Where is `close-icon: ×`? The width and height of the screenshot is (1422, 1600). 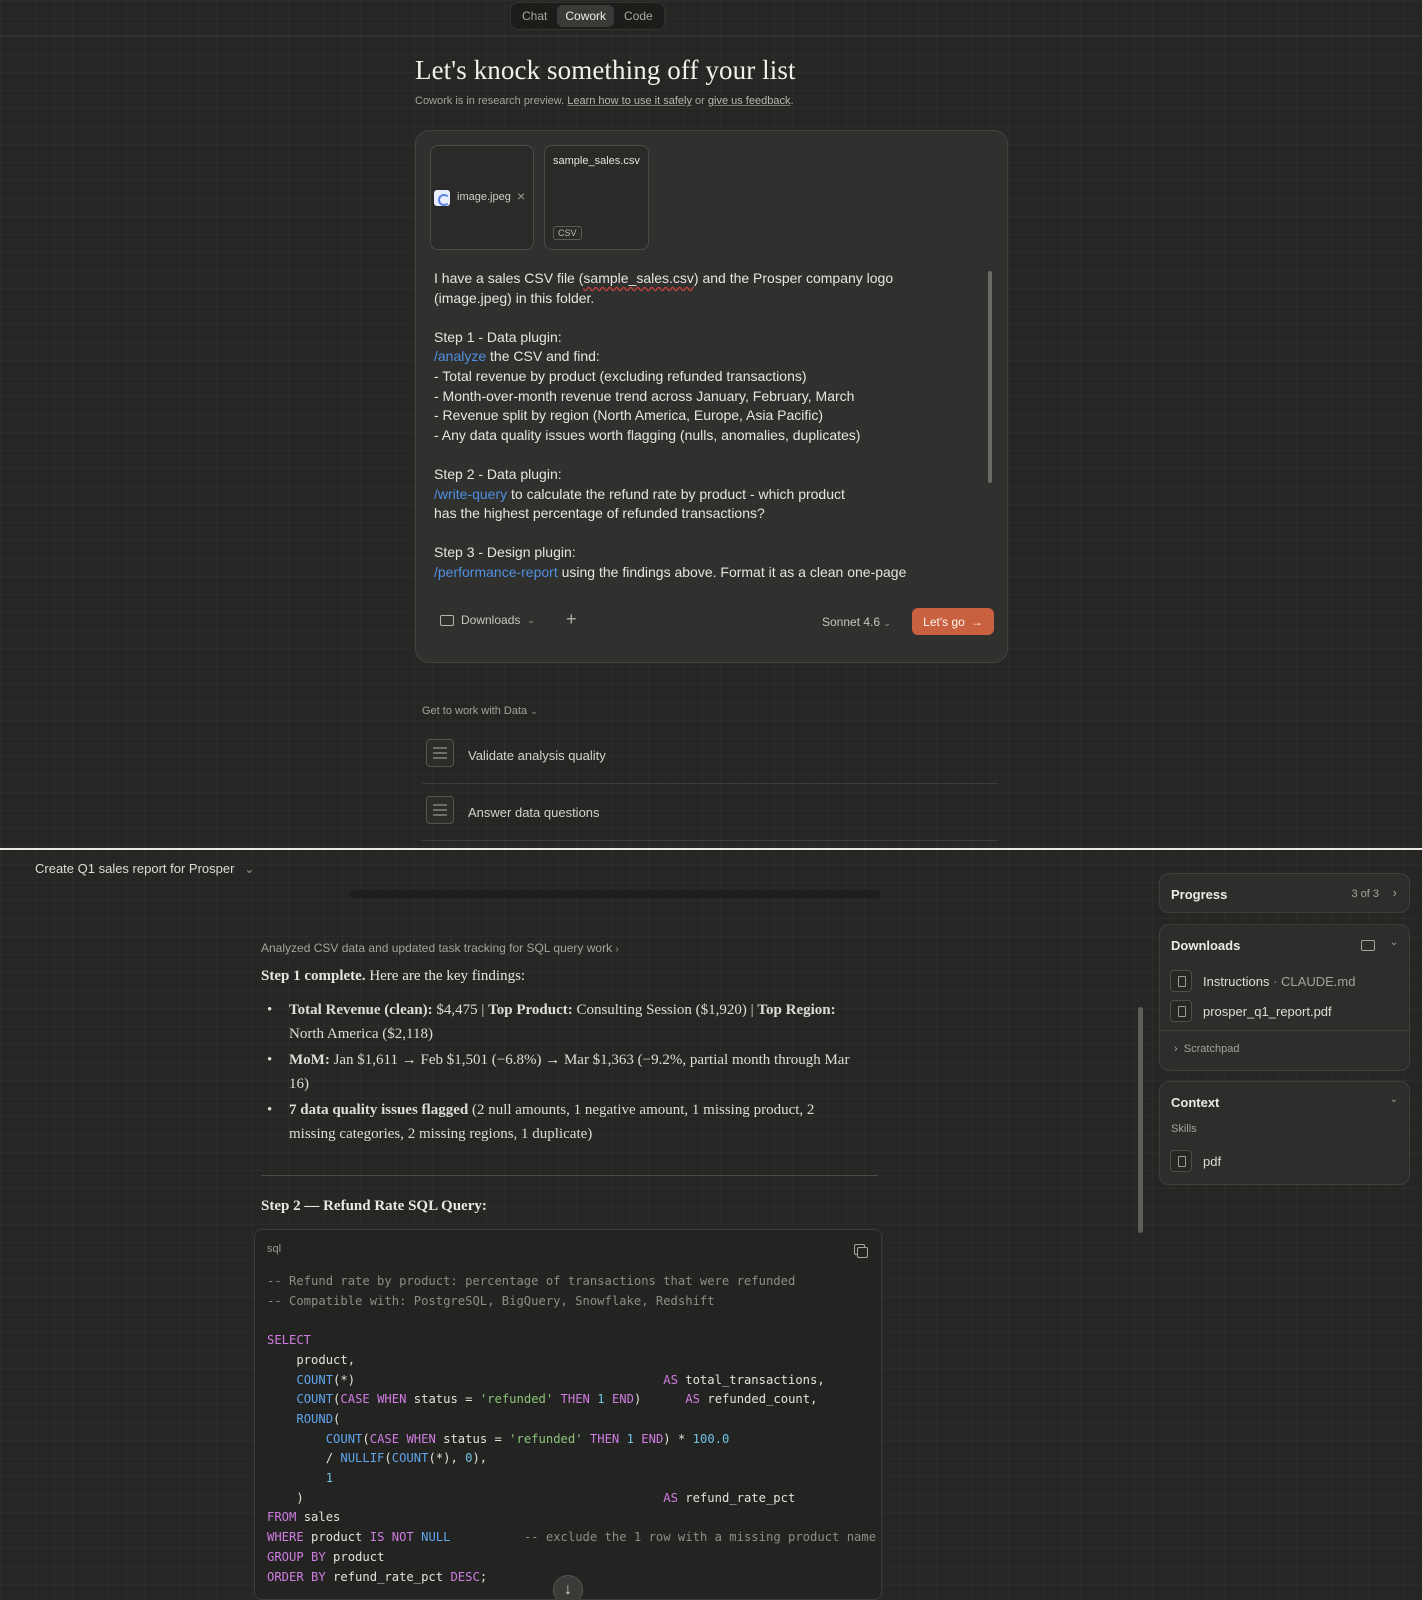
close-icon: × is located at coordinates (521, 196).